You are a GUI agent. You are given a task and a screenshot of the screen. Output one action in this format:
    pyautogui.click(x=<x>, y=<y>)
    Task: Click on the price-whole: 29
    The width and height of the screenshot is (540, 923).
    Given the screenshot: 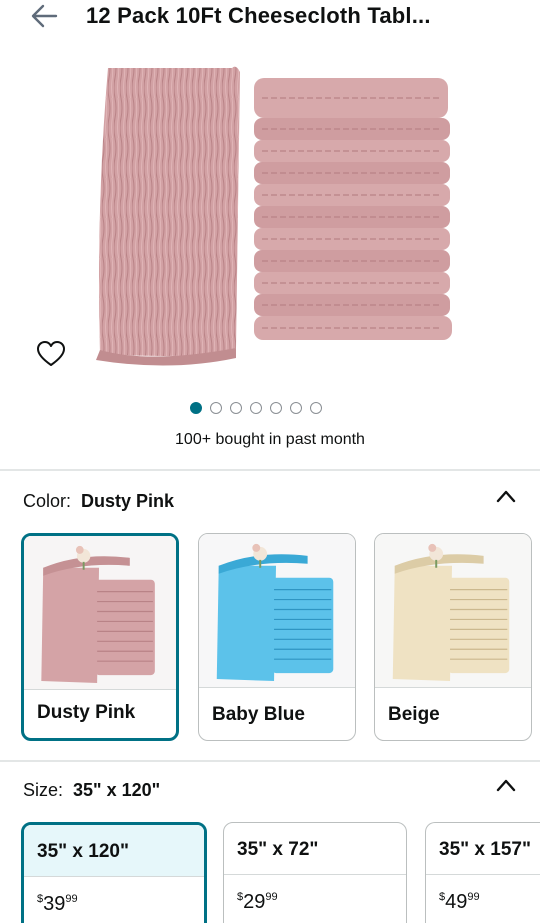 What is the action you would take?
    pyautogui.click(x=254, y=902)
    